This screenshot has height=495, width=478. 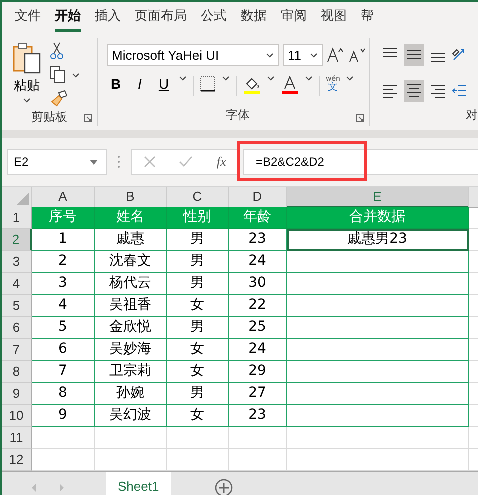 What do you see at coordinates (131, 306) in the screenshot?
I see `table-cell: 吴祖香` at bounding box center [131, 306].